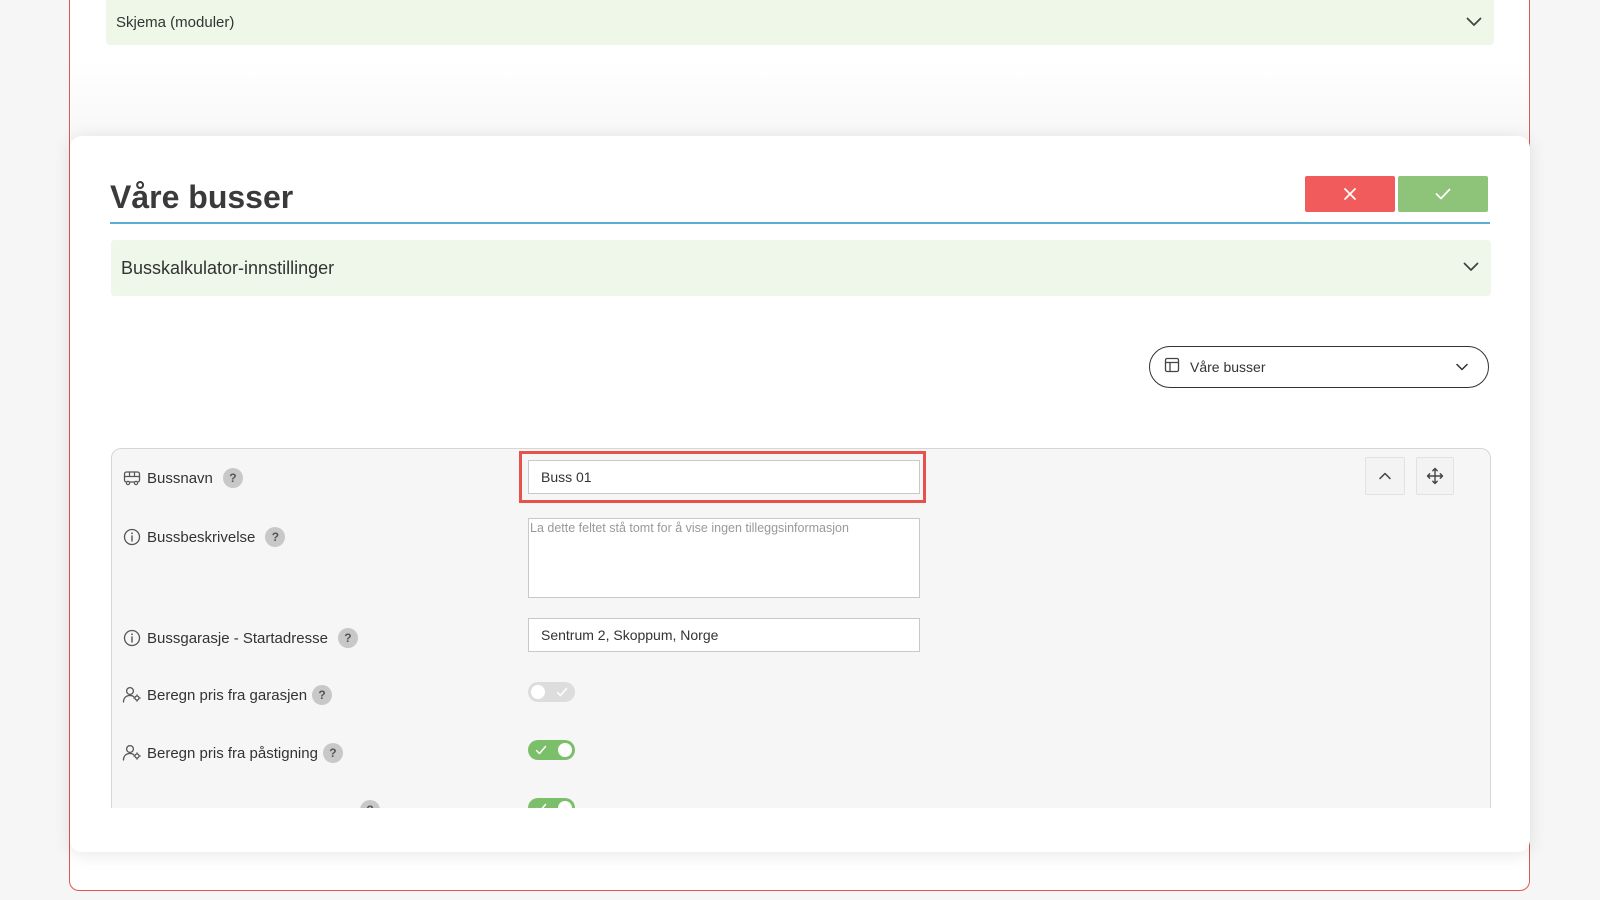 Image resolution: width=1600 pixels, height=900 pixels. I want to click on close-icon, so click(1350, 194).